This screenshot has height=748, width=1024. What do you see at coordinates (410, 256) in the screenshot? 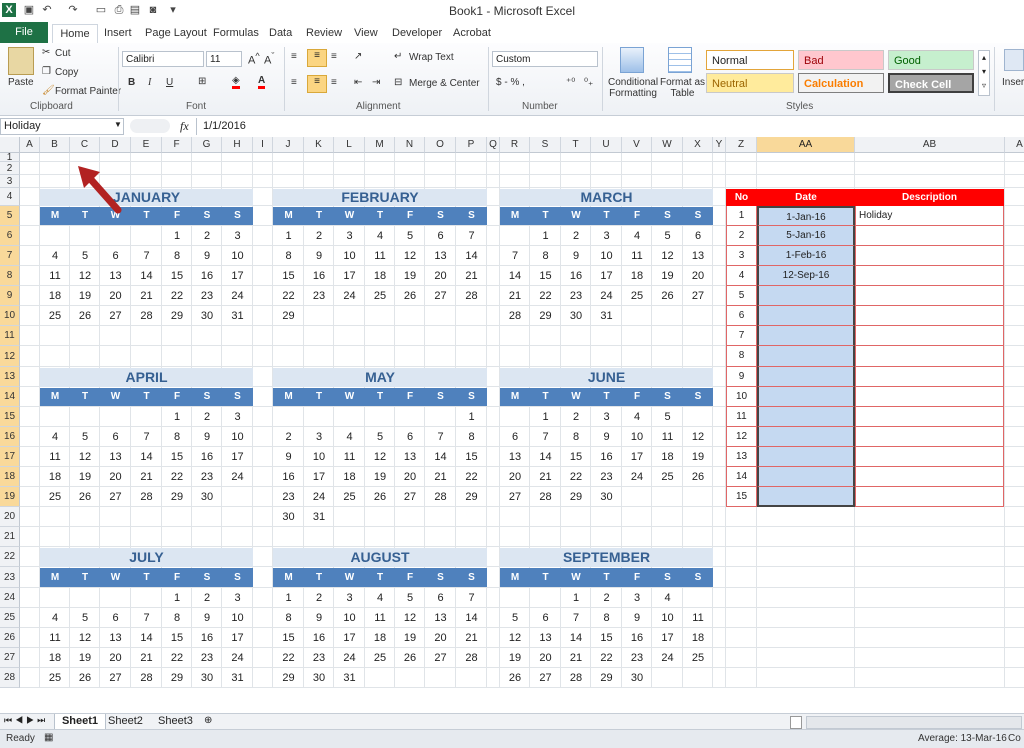
I see `calendar-day: 12` at bounding box center [410, 256].